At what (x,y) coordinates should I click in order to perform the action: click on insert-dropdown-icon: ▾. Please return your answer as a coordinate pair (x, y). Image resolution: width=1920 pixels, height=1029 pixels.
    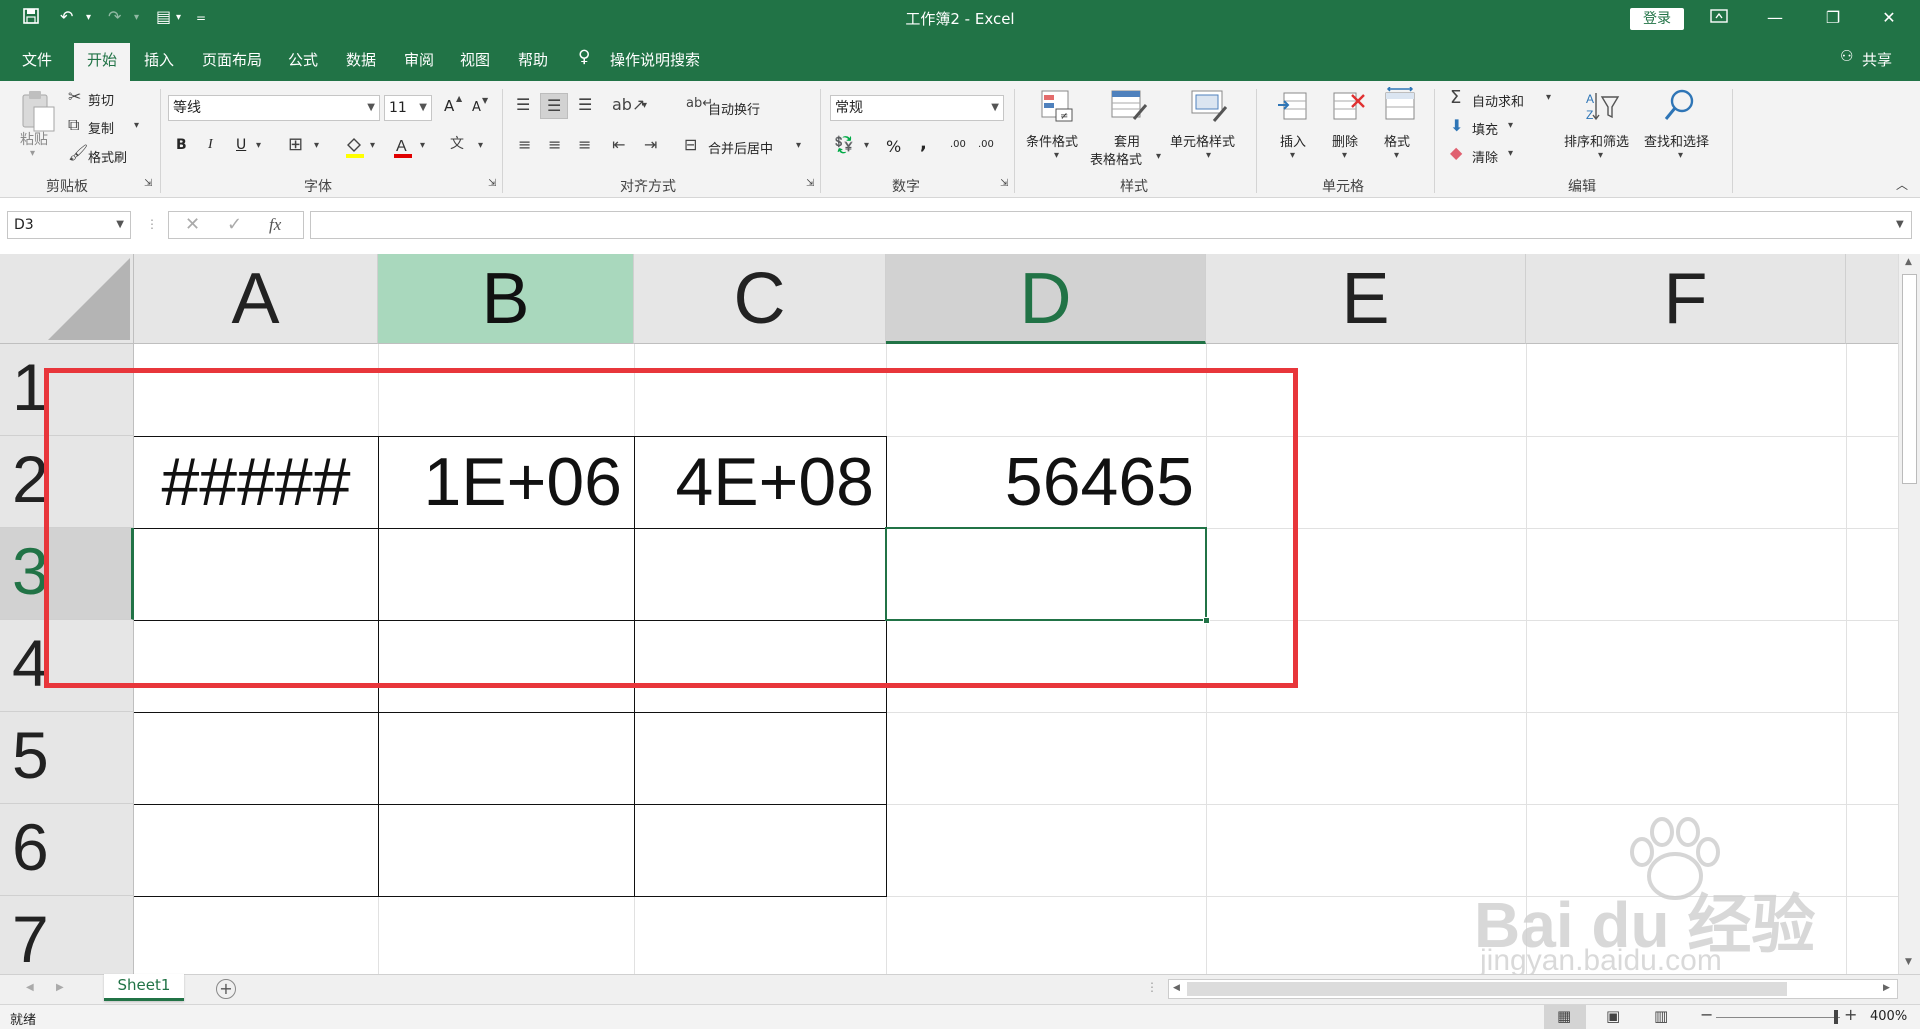
    Looking at the image, I should click on (1292, 156).